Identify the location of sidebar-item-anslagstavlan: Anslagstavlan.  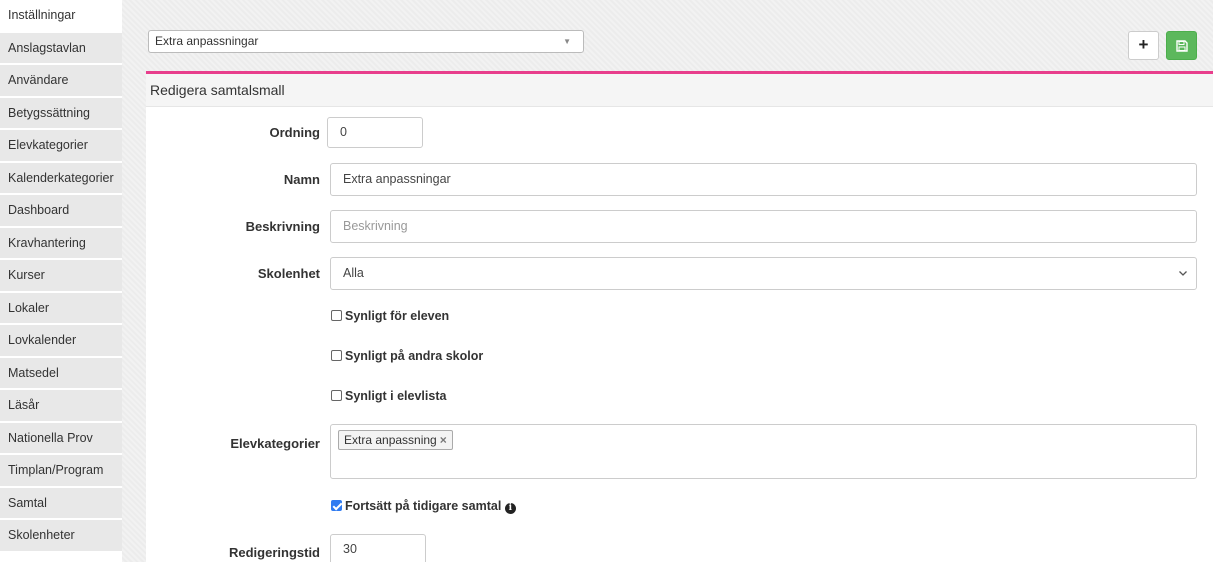
(61, 48).